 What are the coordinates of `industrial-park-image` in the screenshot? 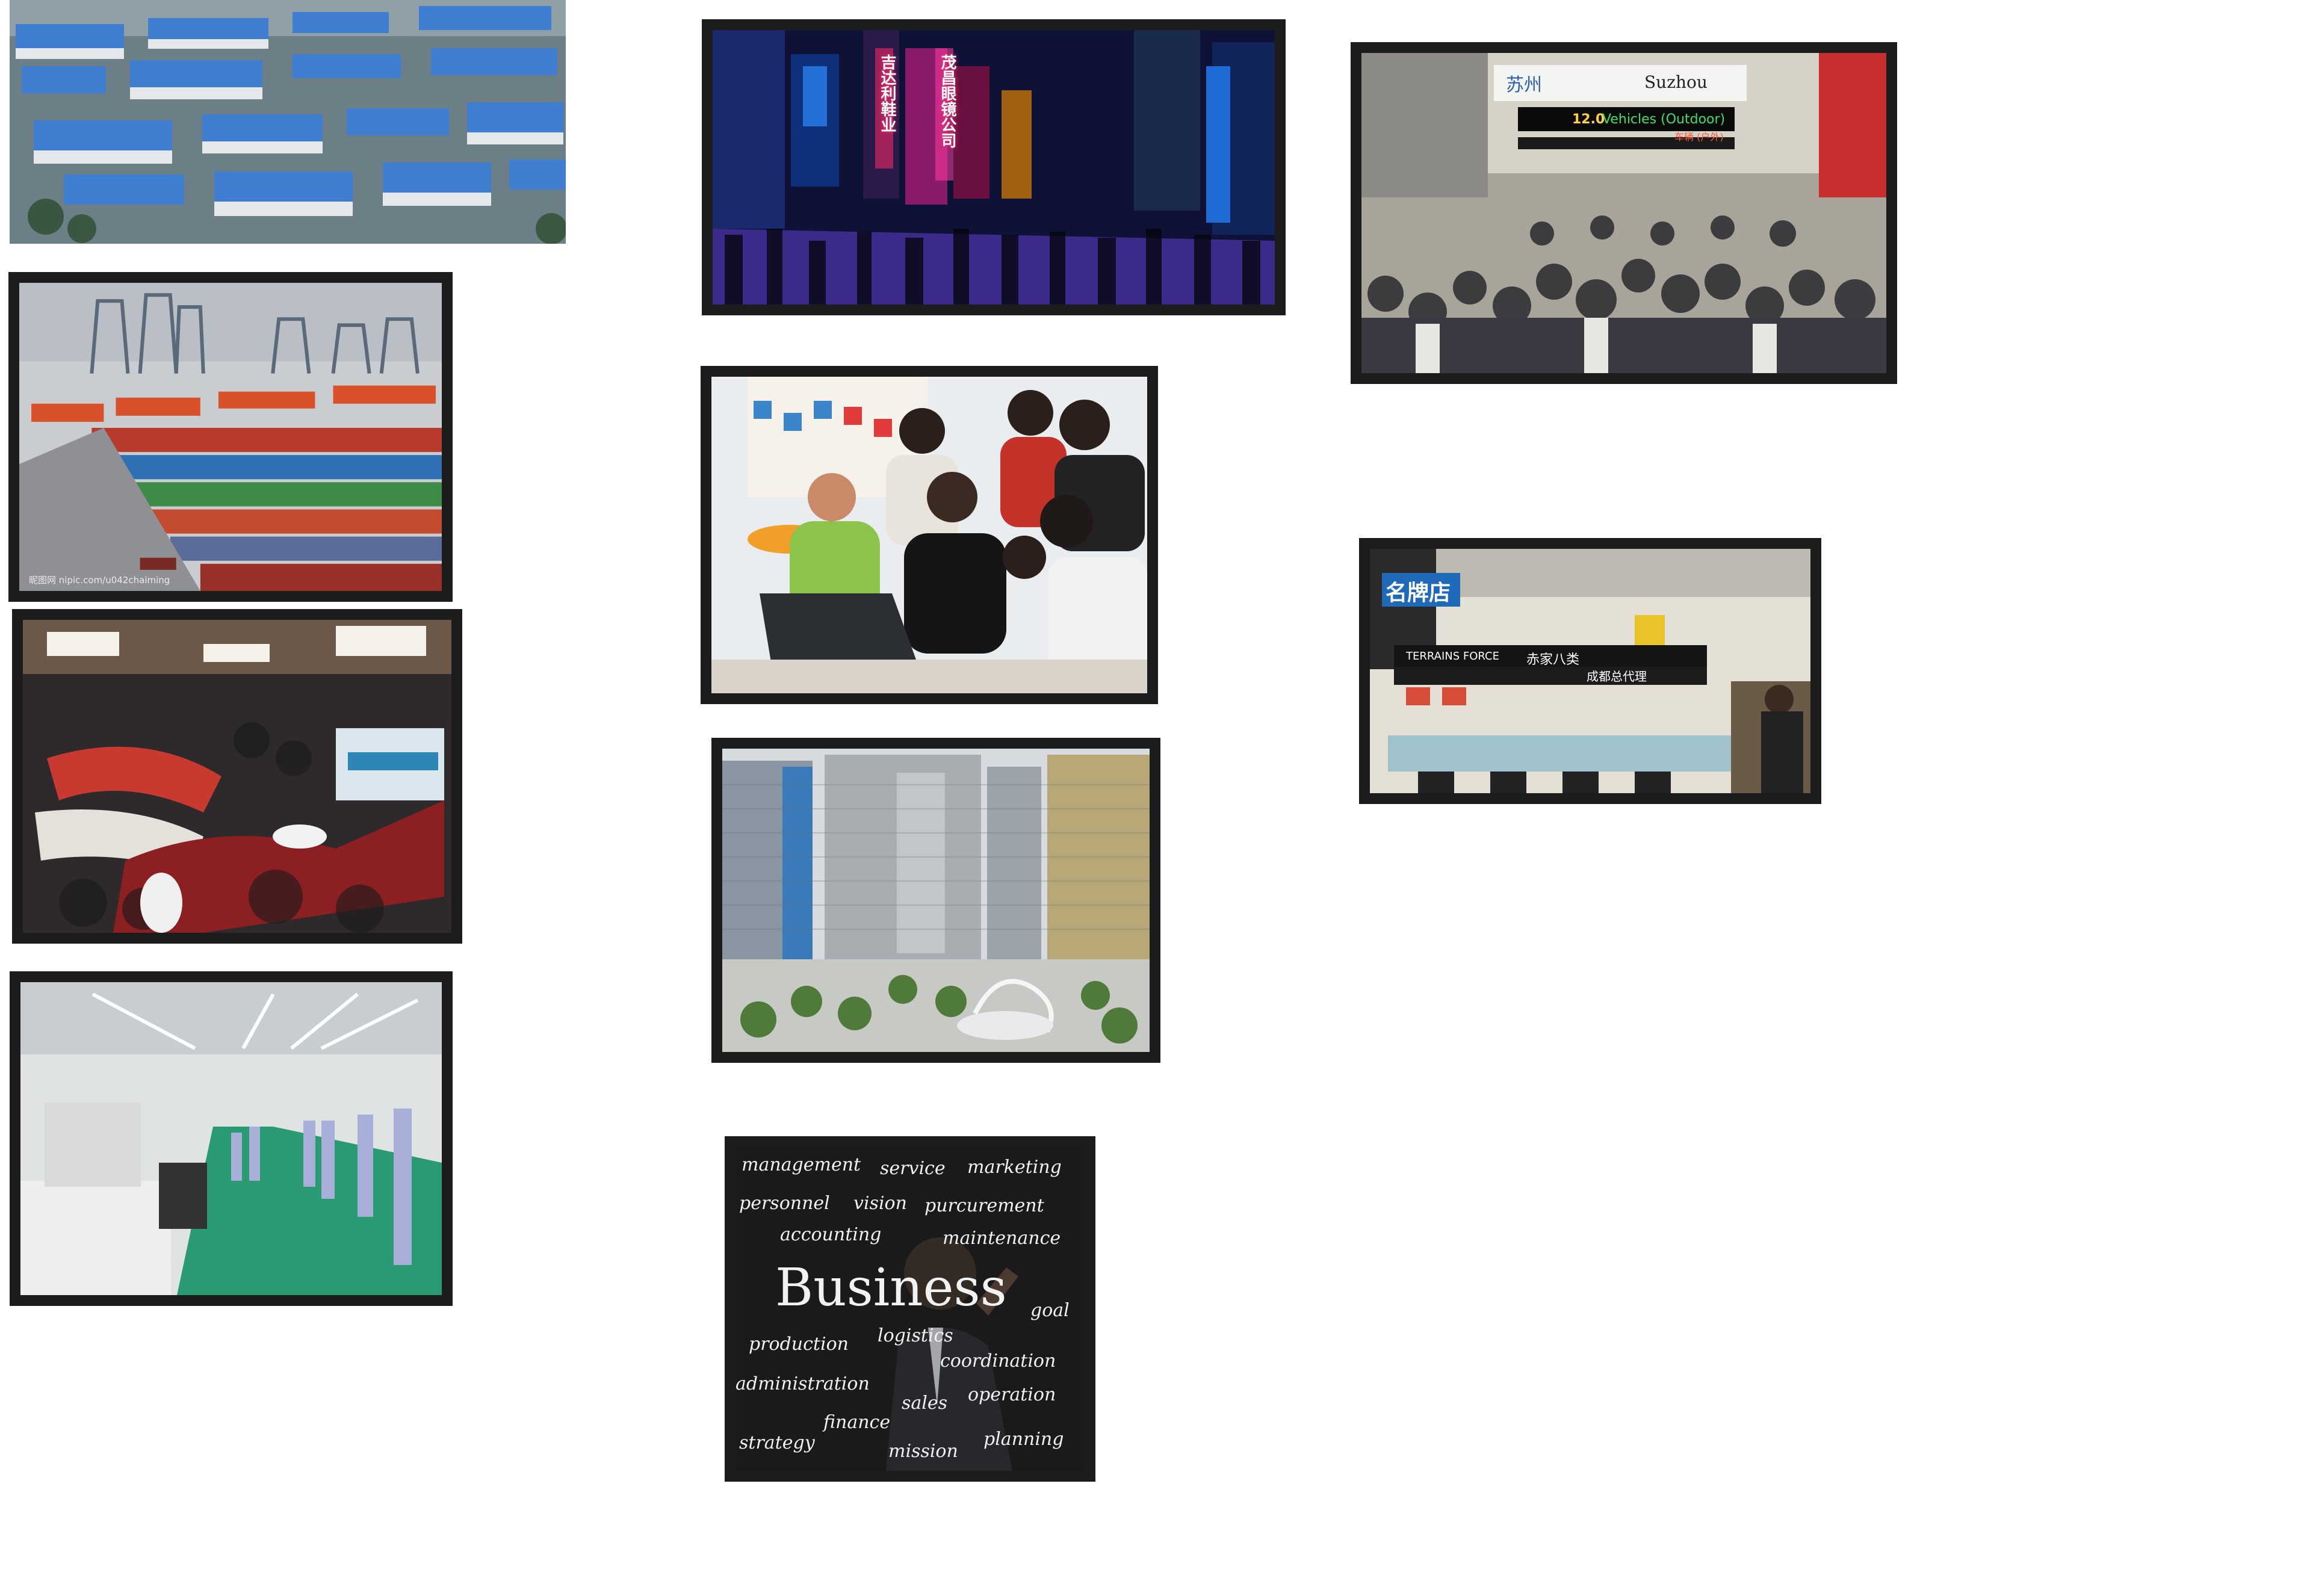 It's located at (288, 122).